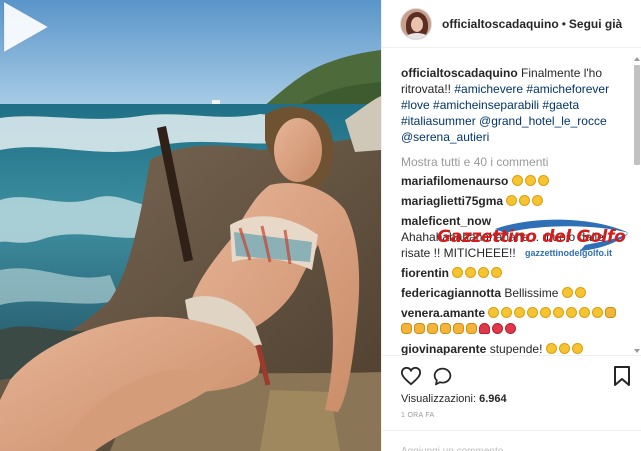  Describe the element at coordinates (517, 162) in the screenshot. I see `show-all-comments-link: Mostra tutti e 40 i commenti` at that location.